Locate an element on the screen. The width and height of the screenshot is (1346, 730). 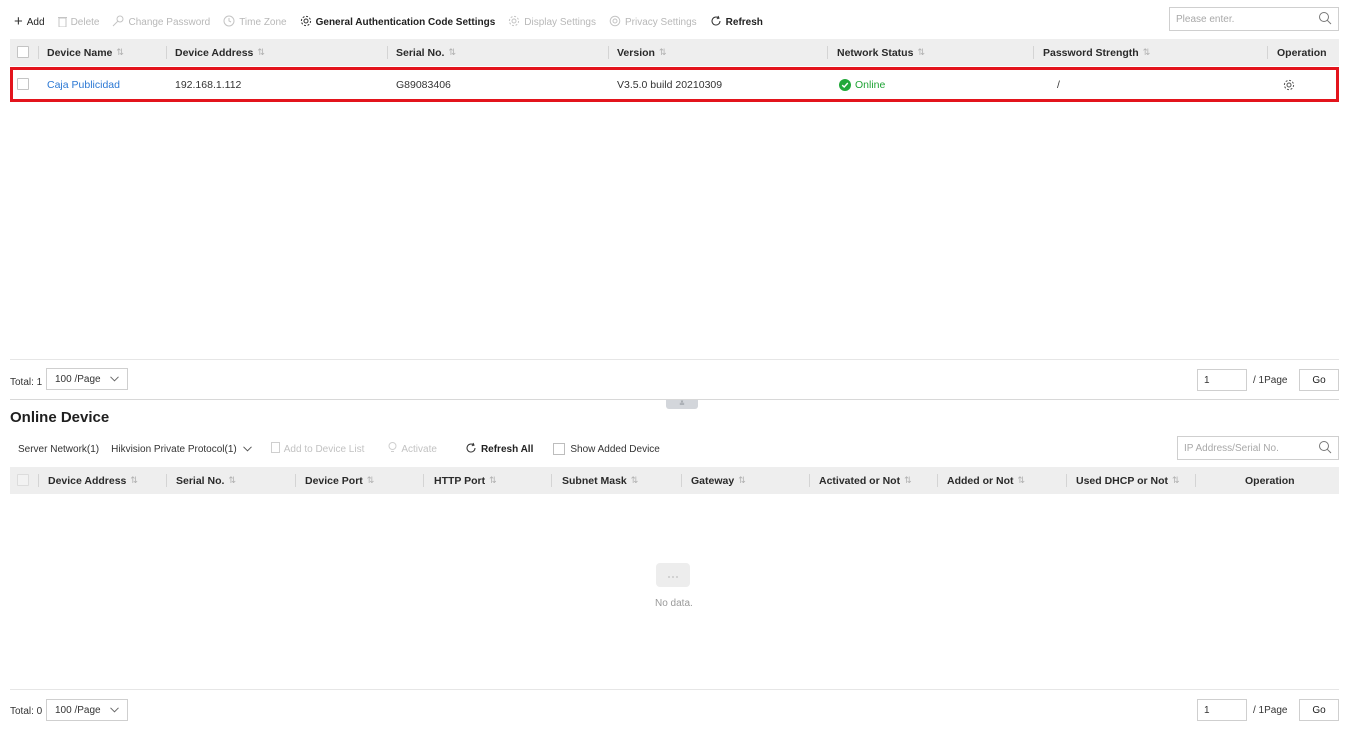
display-settings-button: Display Settings is located at coordinates (552, 22).